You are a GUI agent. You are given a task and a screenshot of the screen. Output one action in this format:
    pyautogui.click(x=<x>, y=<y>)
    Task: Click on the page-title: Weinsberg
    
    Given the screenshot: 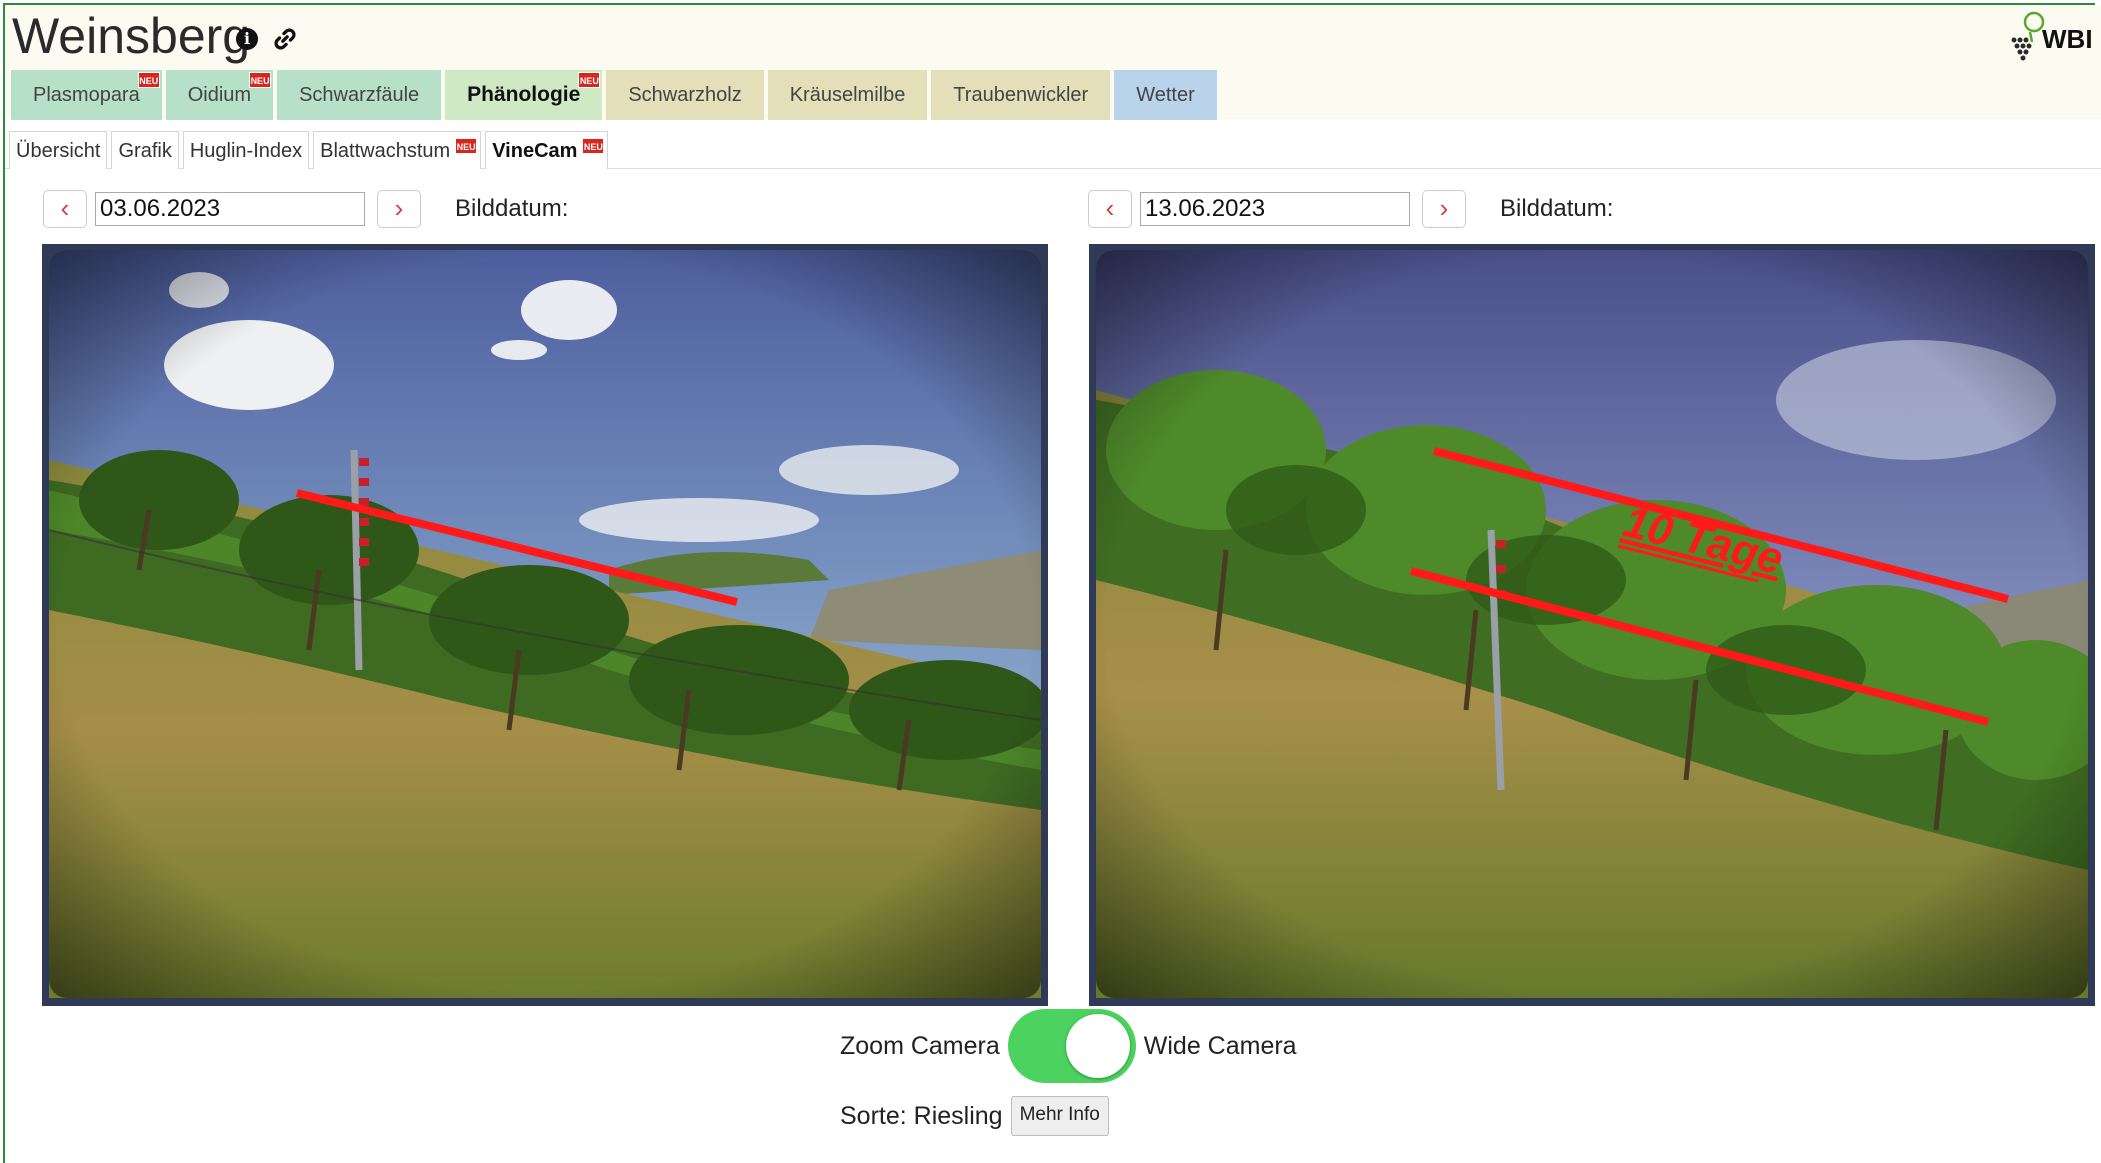 What is the action you would take?
    pyautogui.click(x=131, y=36)
    